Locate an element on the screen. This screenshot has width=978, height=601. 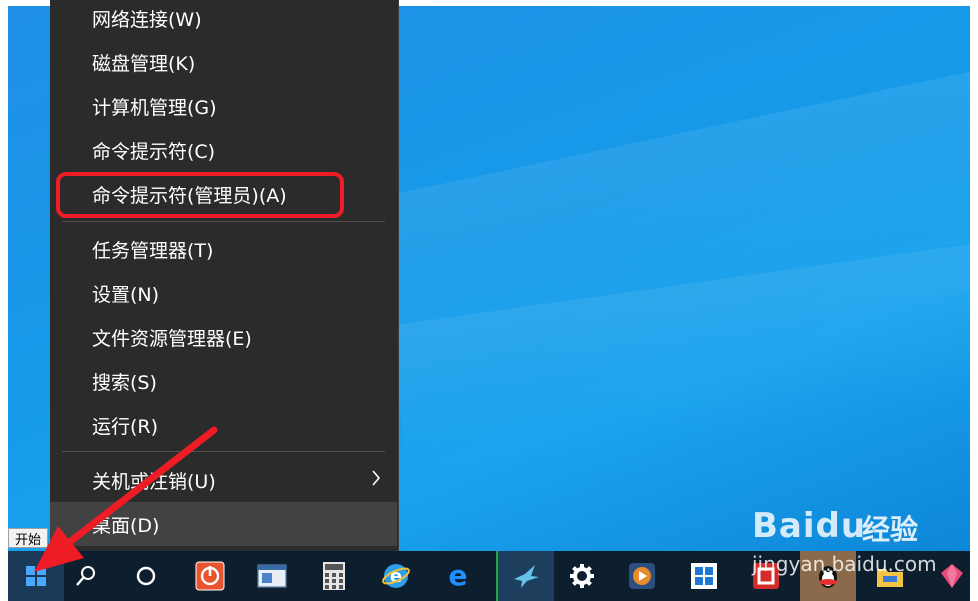
bird-app-icon is located at coordinates (526, 576).